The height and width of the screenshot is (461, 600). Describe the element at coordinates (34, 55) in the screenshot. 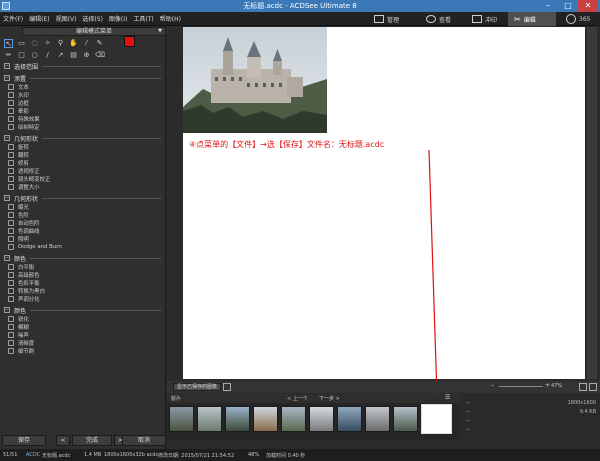

I see `ellipse-icon: ○` at that location.